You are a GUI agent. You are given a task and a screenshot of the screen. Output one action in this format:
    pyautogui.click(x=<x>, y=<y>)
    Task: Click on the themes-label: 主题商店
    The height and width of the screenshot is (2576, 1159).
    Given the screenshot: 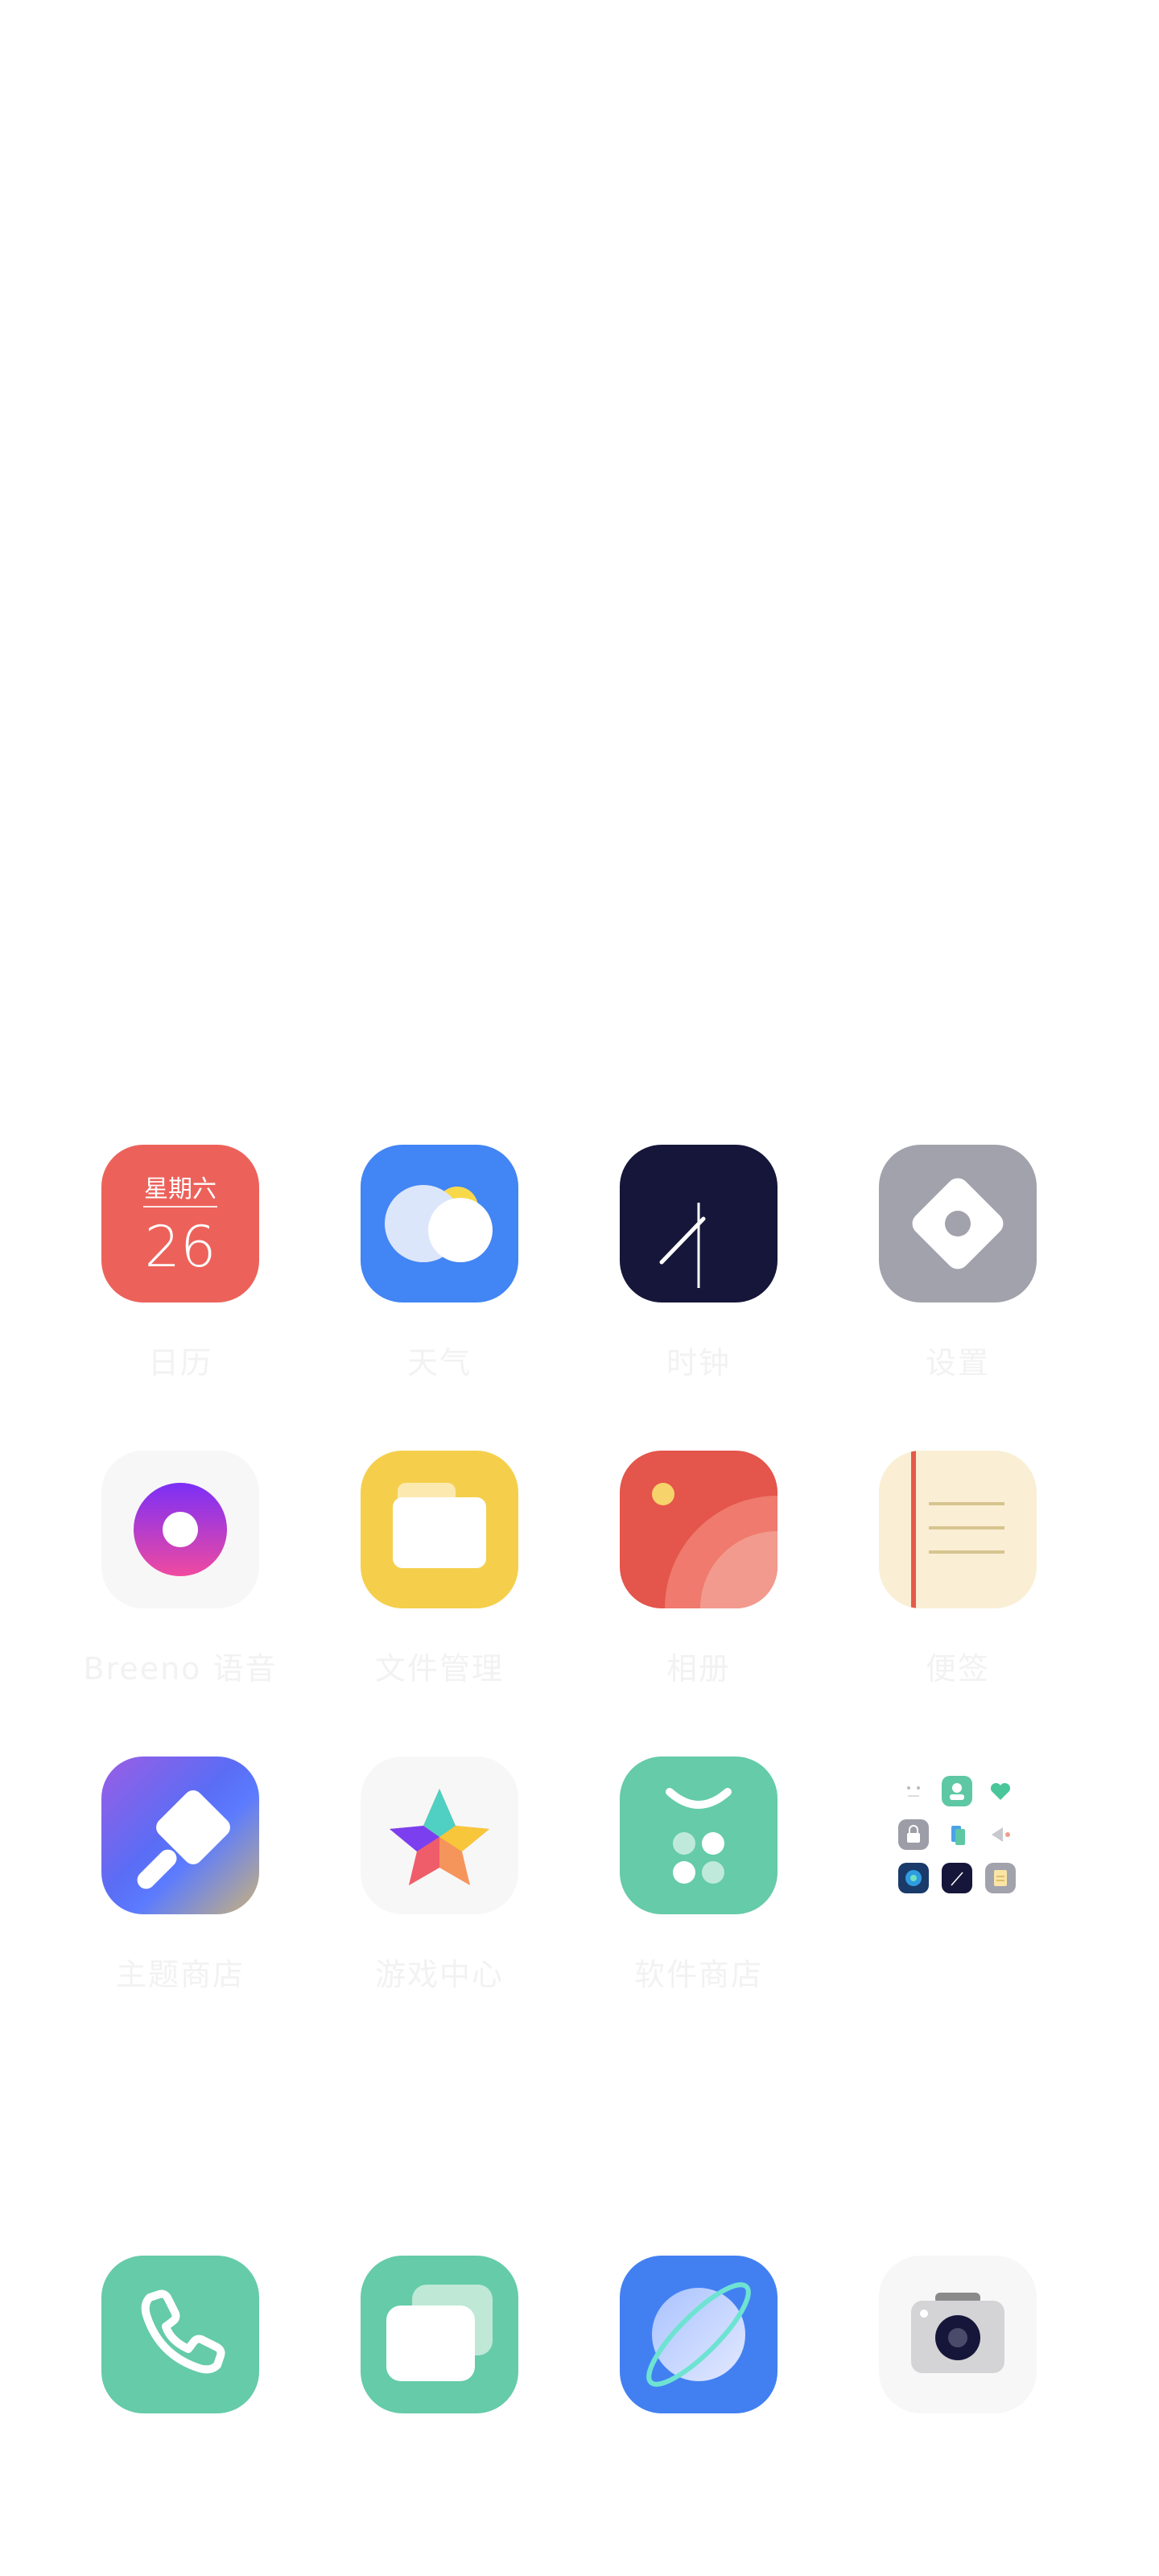 What is the action you would take?
    pyautogui.click(x=180, y=1974)
    